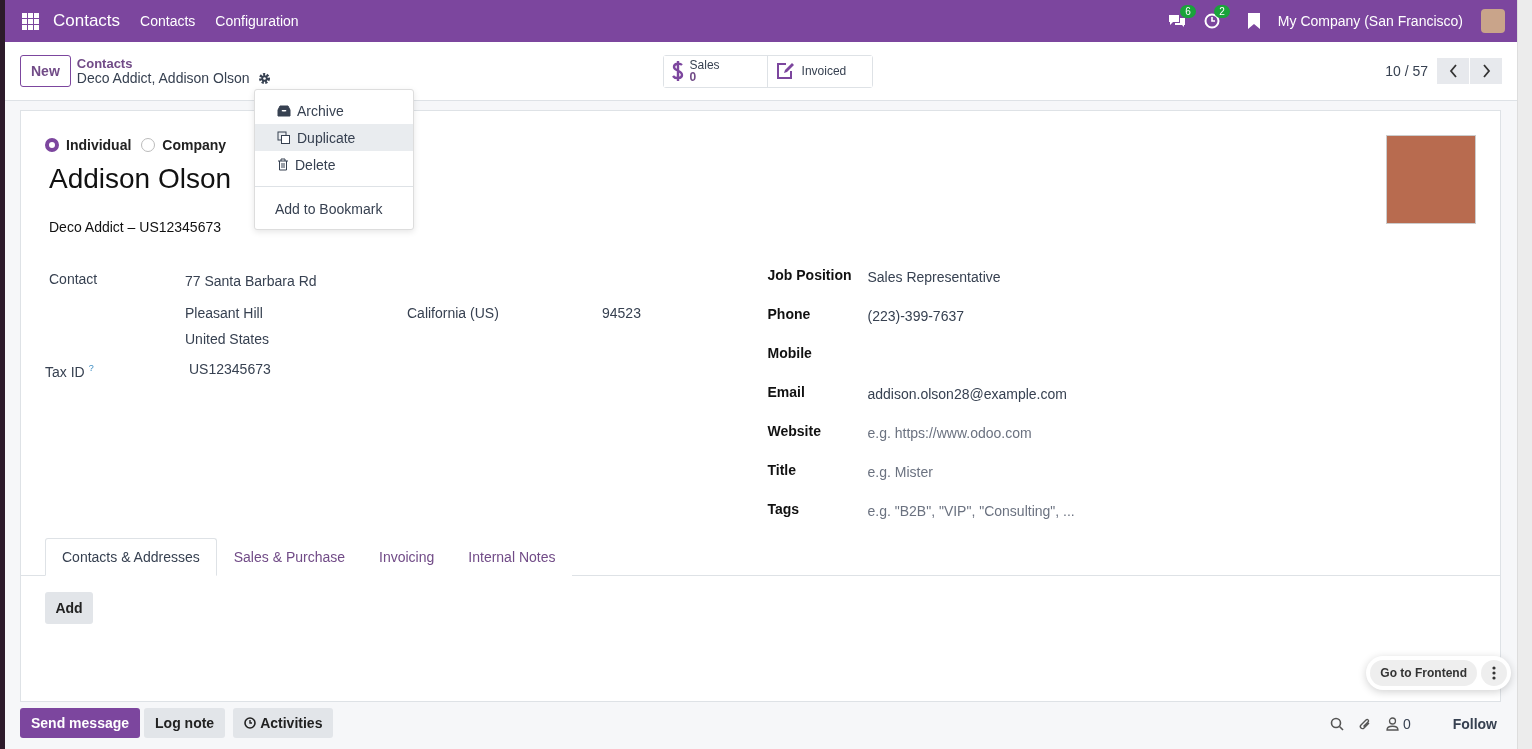  Describe the element at coordinates (504, 311) in the screenshot. I see `state-value: California (US)` at that location.